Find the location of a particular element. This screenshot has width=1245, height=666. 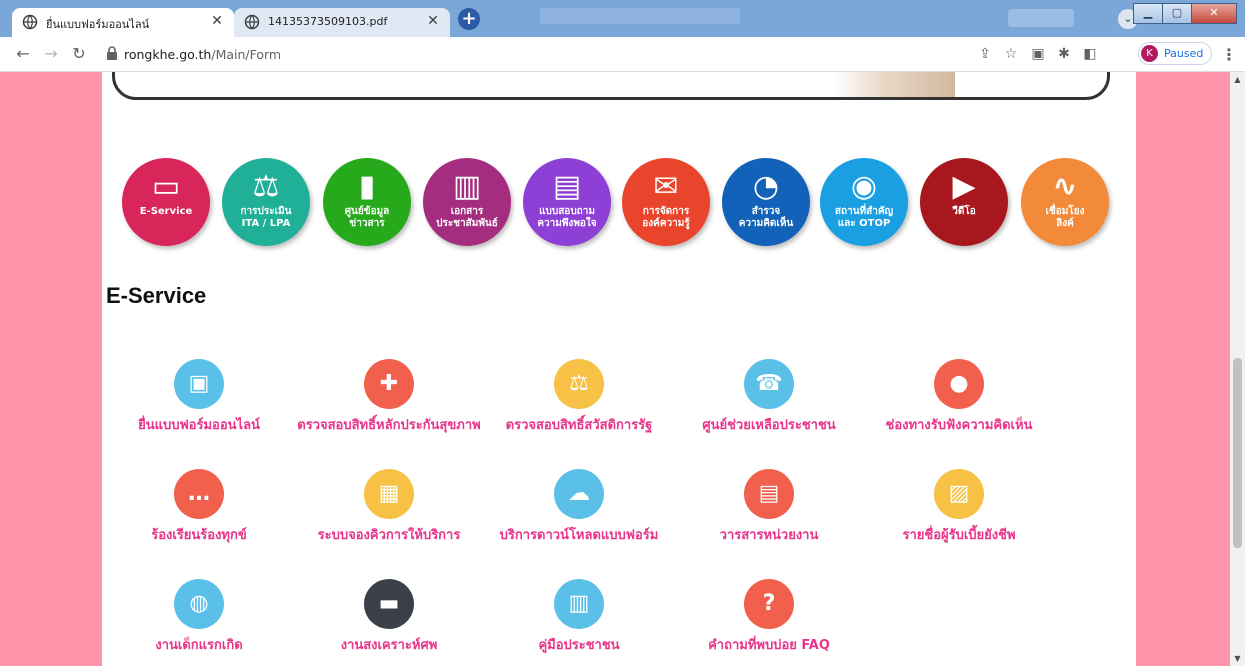

eservice-item: … ร้องเรียนร้องทุกข์ is located at coordinates (199, 507).